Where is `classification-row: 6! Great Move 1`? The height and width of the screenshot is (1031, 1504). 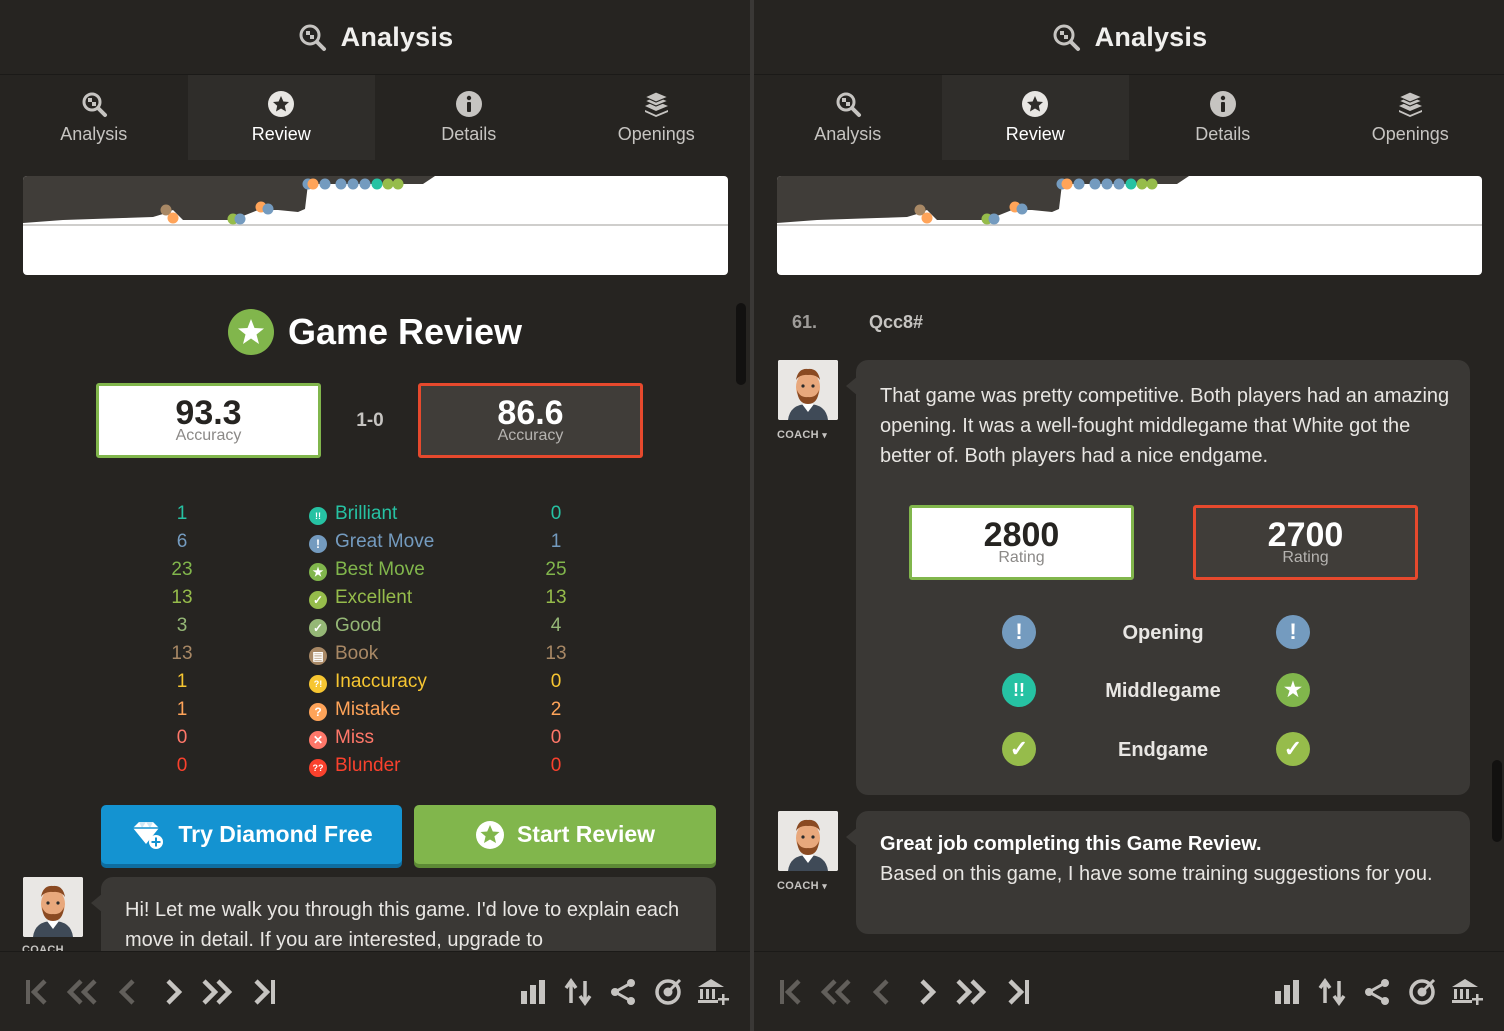
classification-row: 6! Great Move 1 is located at coordinates (375, 545).